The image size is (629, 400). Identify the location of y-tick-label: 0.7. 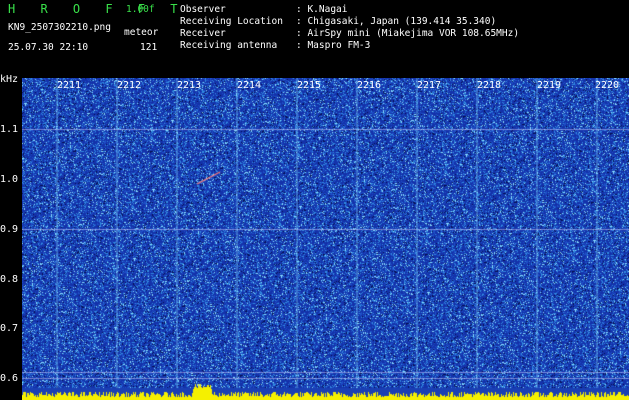
(9, 328).